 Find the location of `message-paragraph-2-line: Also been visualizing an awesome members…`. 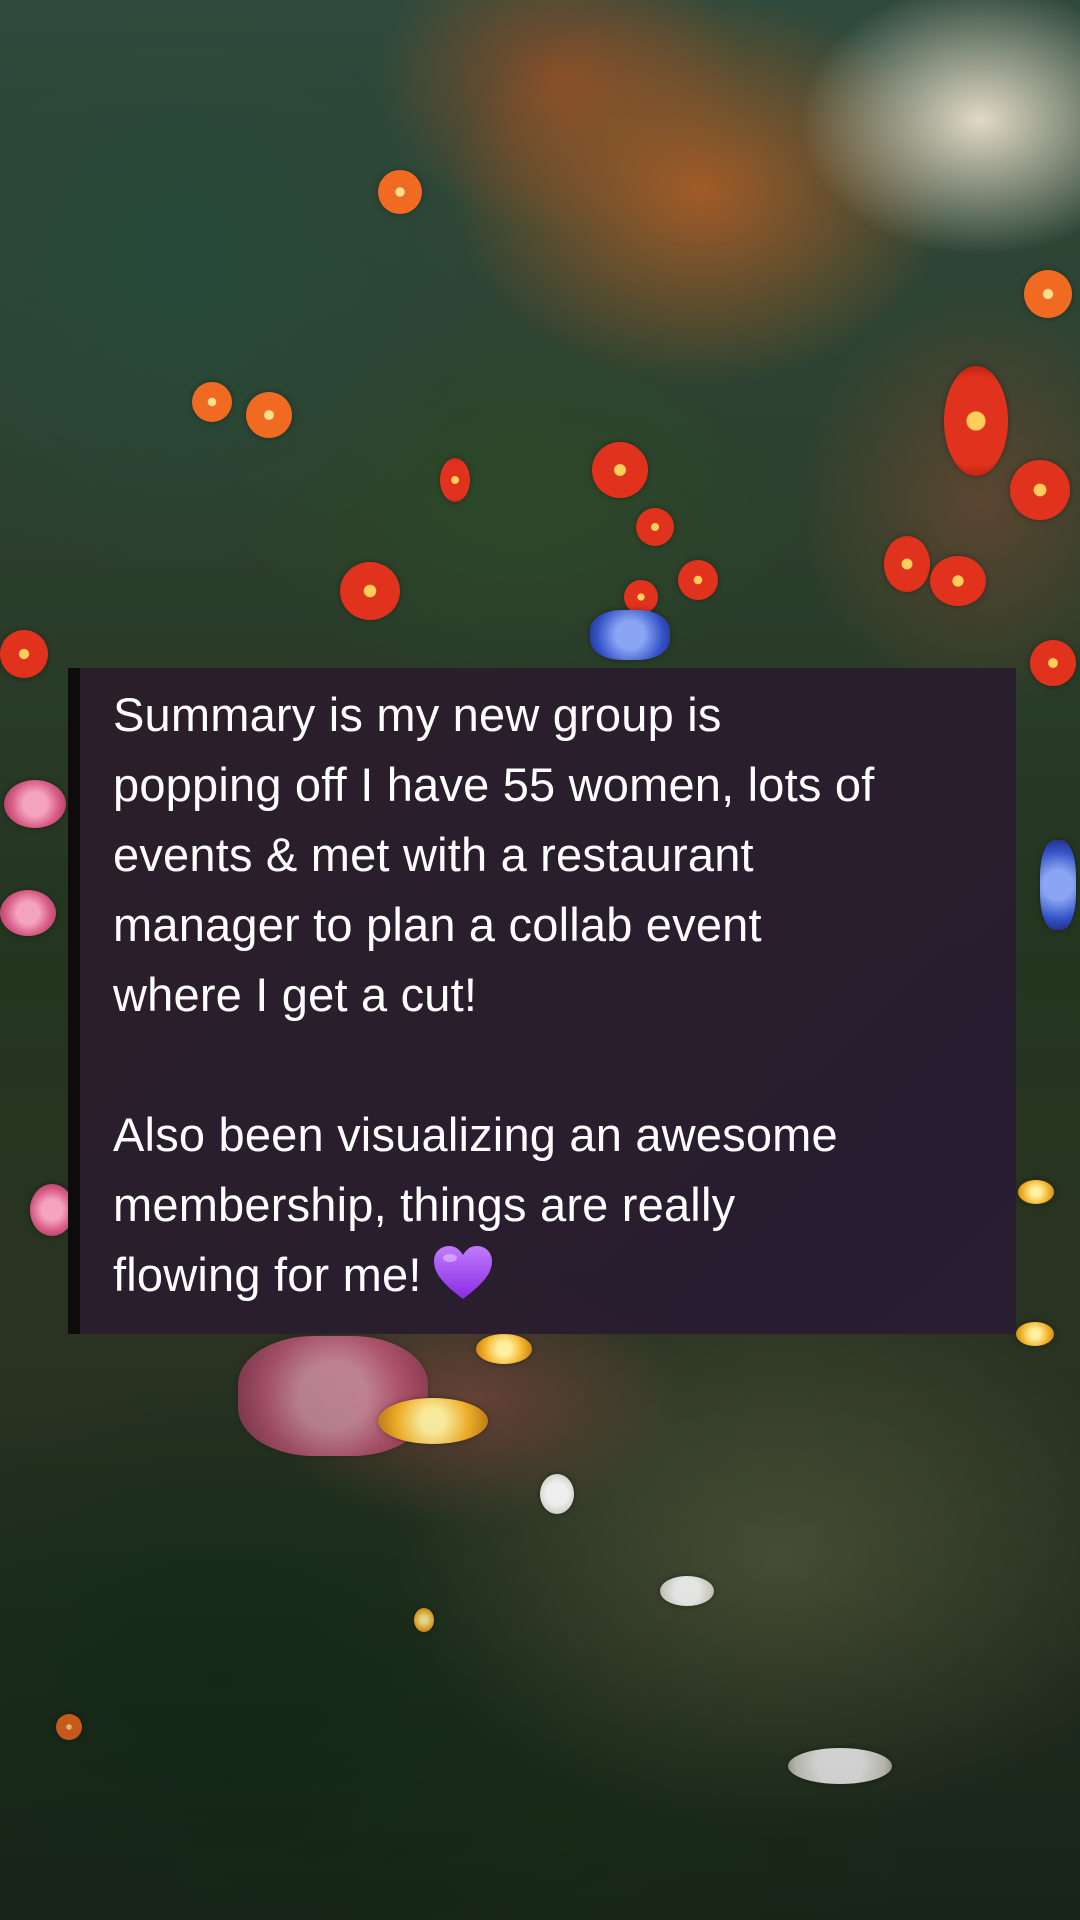

message-paragraph-2-line: Also been visualizing an awesome members… is located at coordinates (544, 1205).